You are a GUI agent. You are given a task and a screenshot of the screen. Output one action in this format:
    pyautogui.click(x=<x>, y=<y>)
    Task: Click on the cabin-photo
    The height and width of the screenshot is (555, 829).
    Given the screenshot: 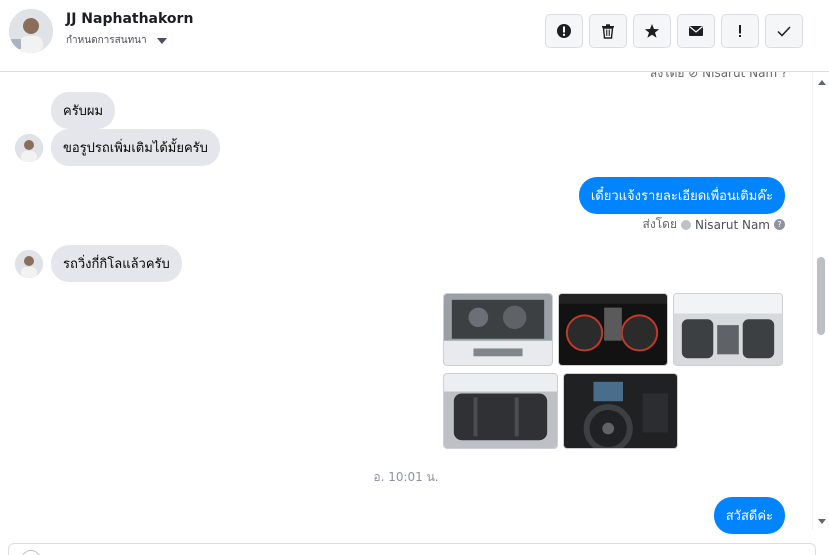 What is the action you would take?
    pyautogui.click(x=728, y=329)
    